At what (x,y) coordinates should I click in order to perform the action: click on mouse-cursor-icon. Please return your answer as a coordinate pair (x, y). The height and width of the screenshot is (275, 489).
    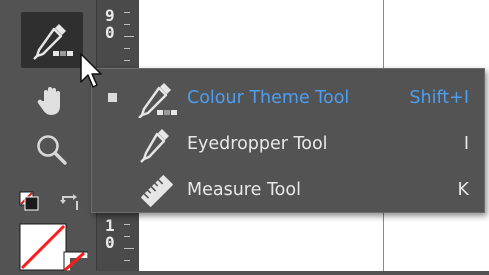
    Looking at the image, I should click on (91, 70).